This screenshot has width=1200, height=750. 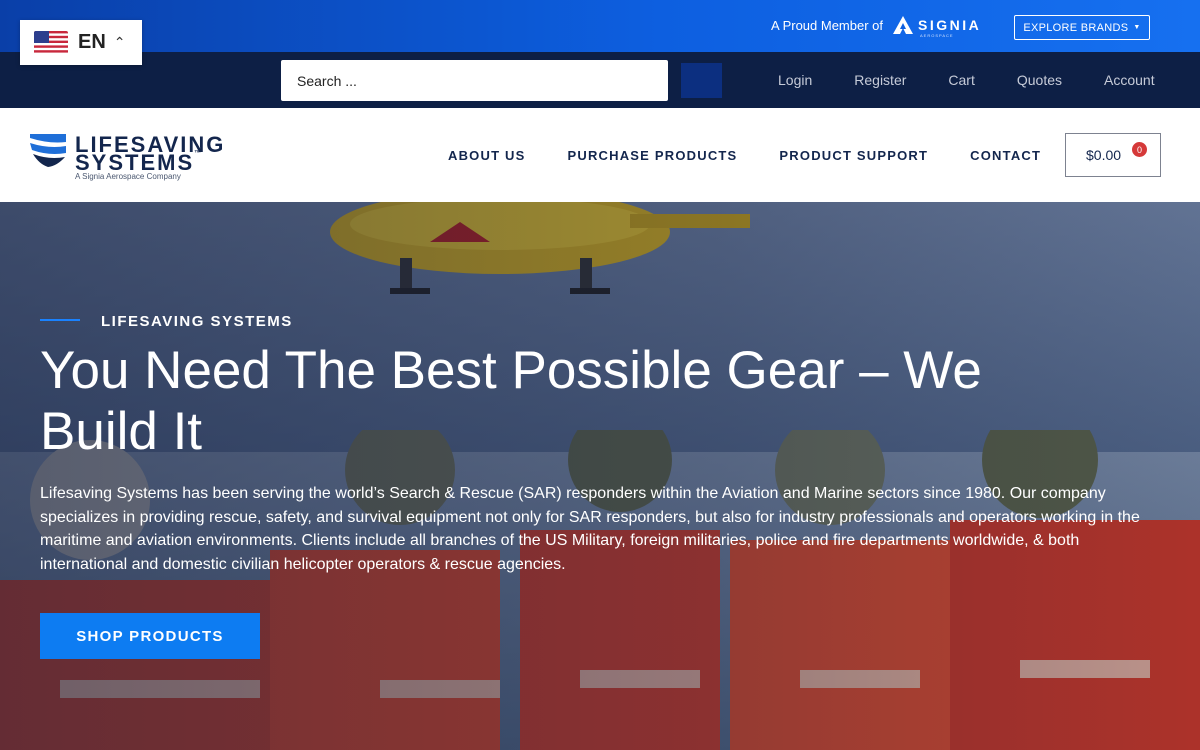 I want to click on explore-brands-label: EXPLORE BRANDS, so click(x=1076, y=27).